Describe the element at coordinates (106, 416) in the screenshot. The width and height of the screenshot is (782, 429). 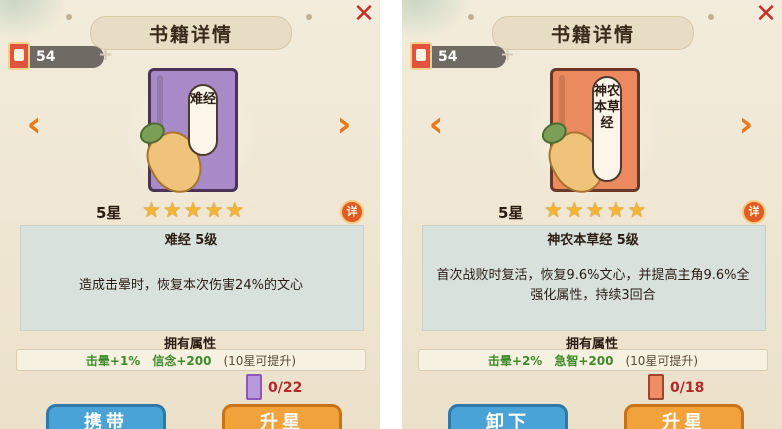
I see `equip-button: 携带` at that location.